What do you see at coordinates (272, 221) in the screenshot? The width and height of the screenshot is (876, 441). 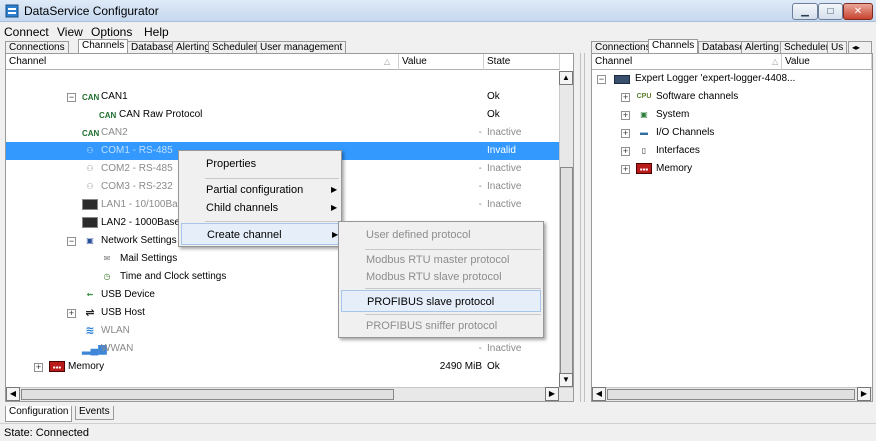 I see `menu-separator` at bounding box center [272, 221].